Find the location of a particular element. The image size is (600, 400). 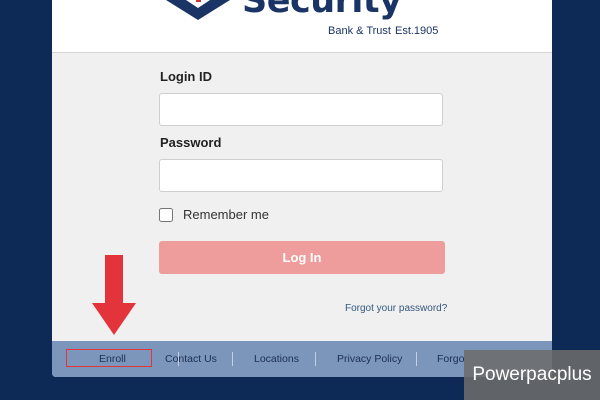

remember-me-row: Remember me is located at coordinates (214, 214).